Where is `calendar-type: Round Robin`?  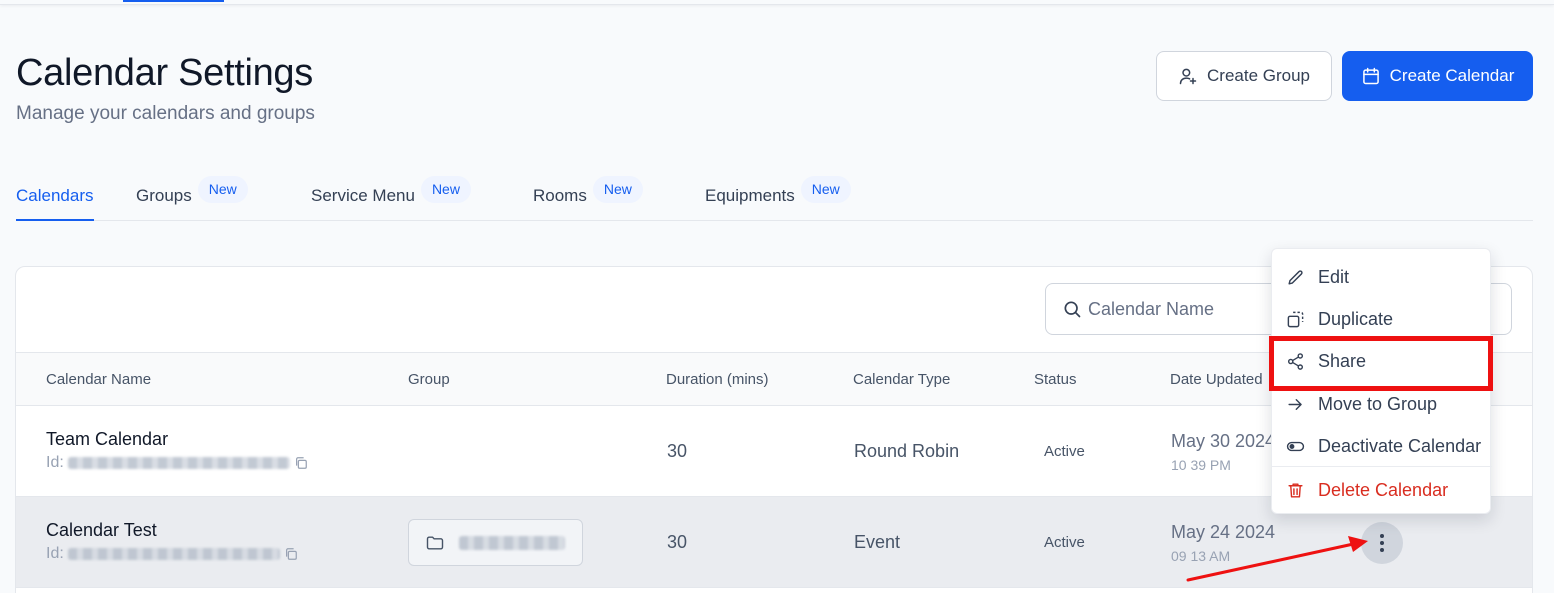
calendar-type: Round Robin is located at coordinates (907, 451).